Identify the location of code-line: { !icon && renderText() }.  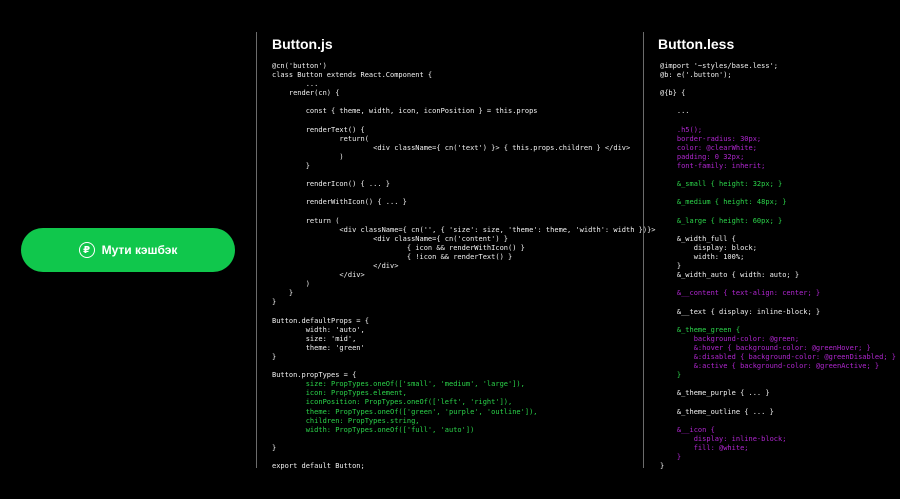
(392, 256).